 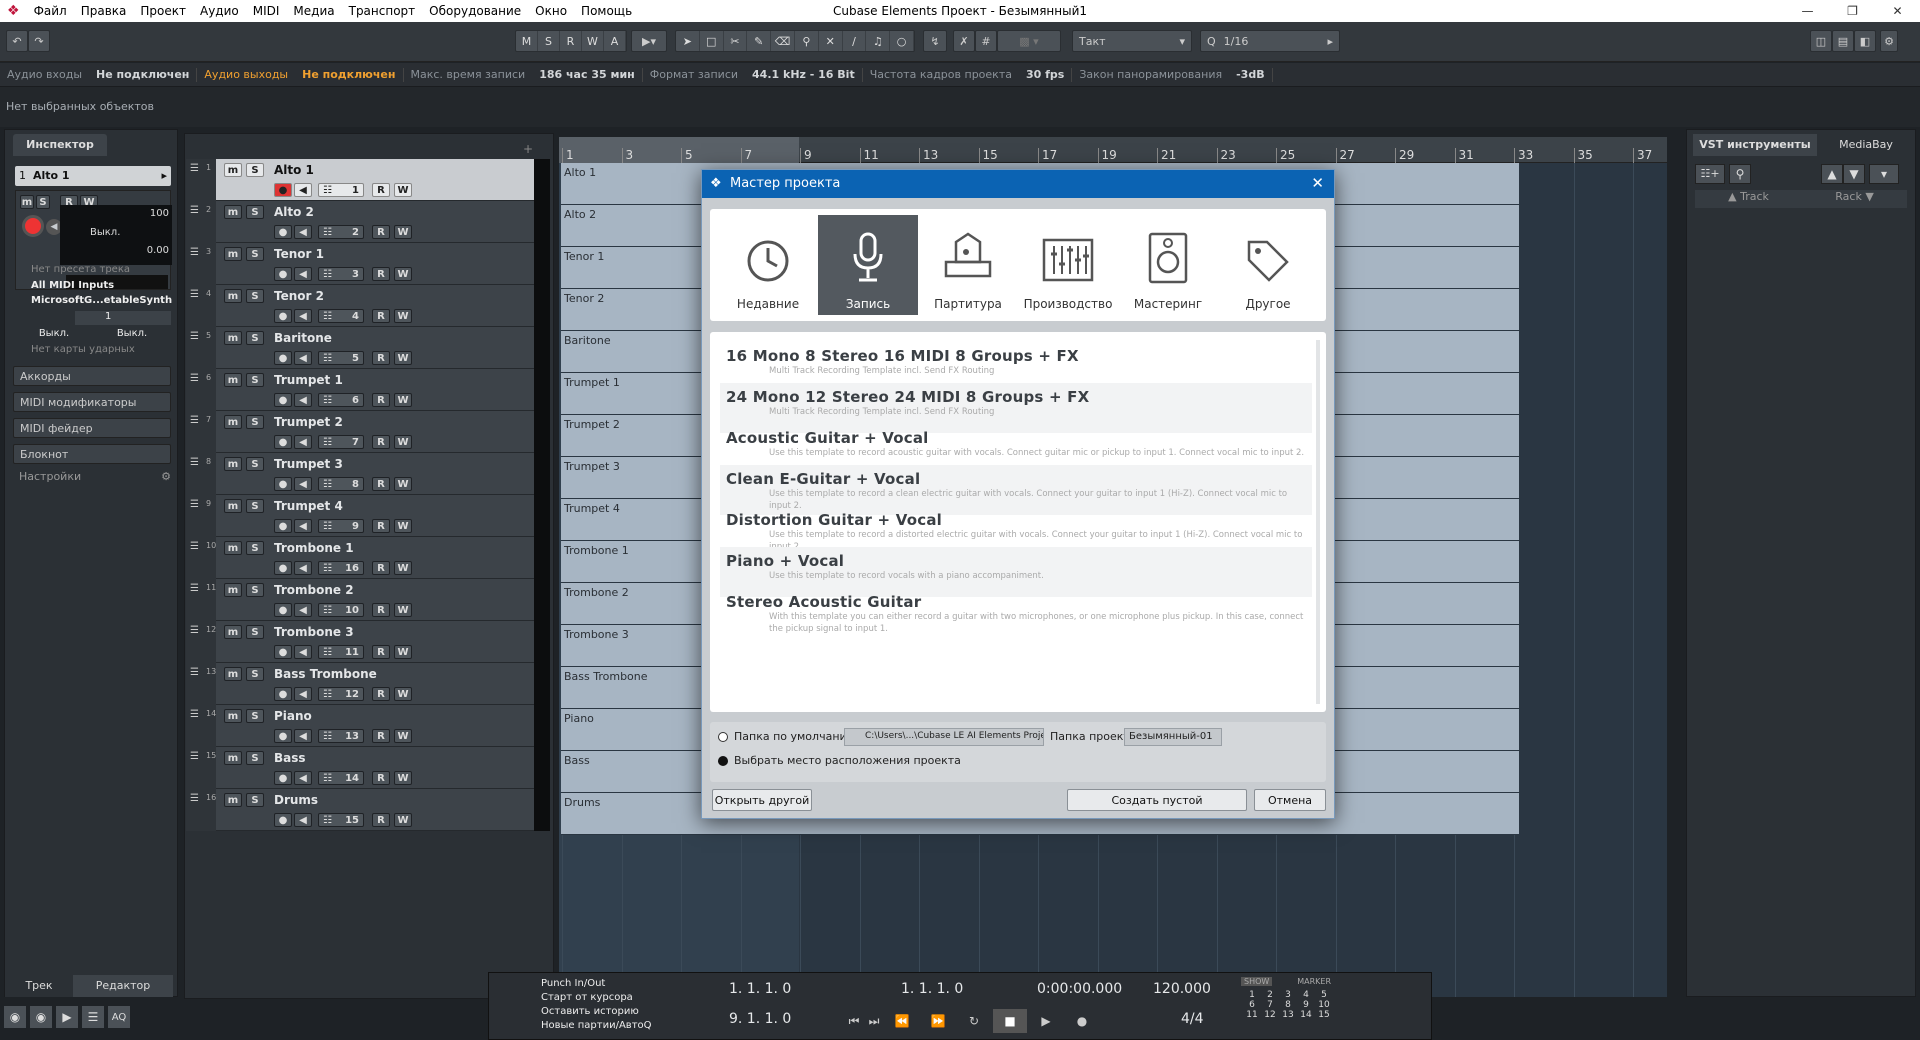 I want to click on time-display: 0:00:00.000, so click(x=1079, y=989).